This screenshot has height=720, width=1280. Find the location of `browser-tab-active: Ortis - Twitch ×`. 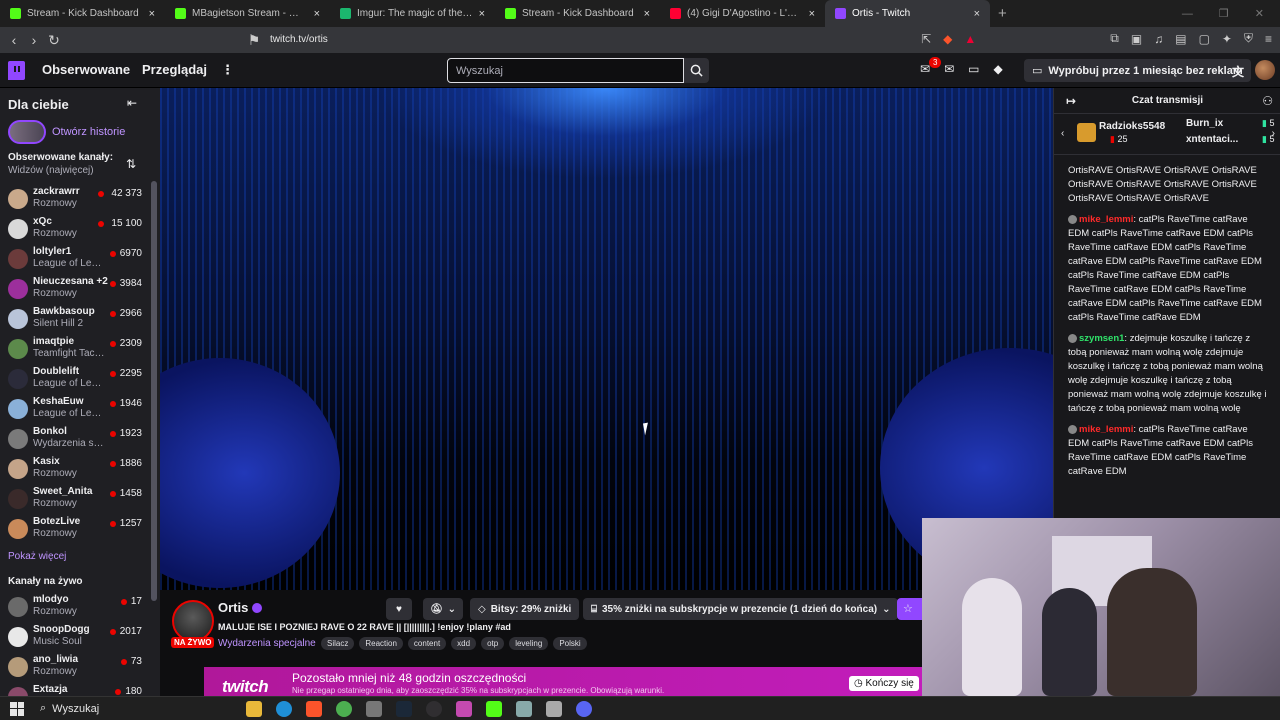

browser-tab-active: Ortis - Twitch × is located at coordinates (907, 13).